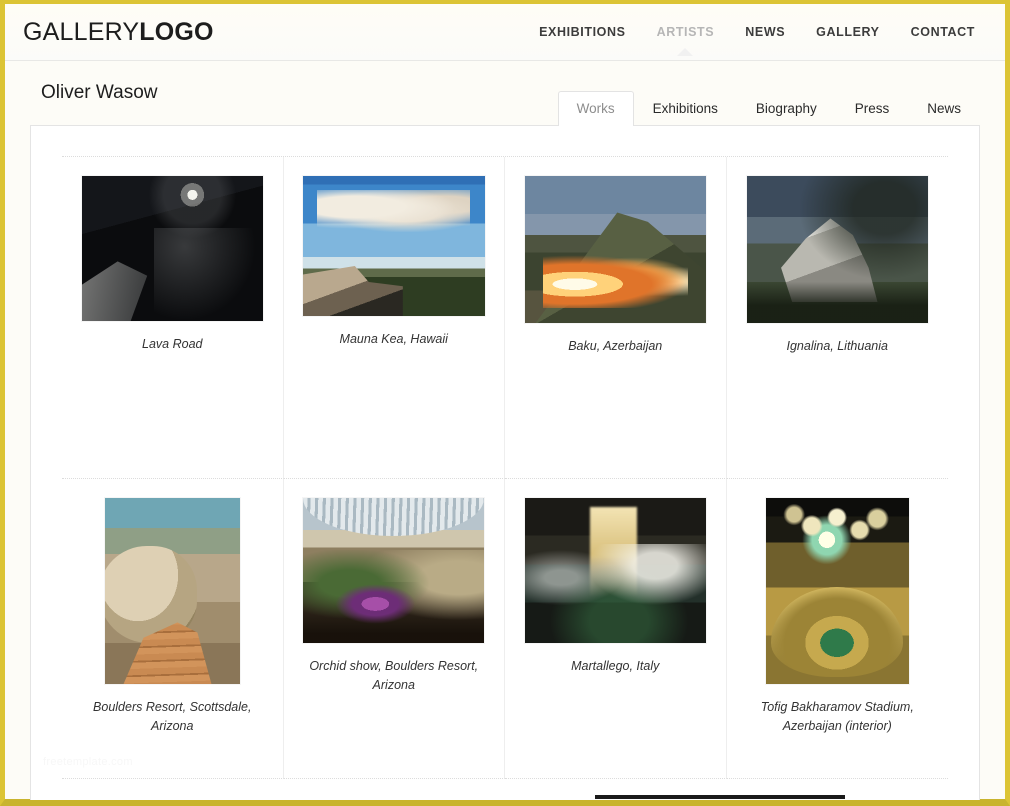  What do you see at coordinates (685, 52) in the screenshot?
I see `nav-active-caret-icon` at bounding box center [685, 52].